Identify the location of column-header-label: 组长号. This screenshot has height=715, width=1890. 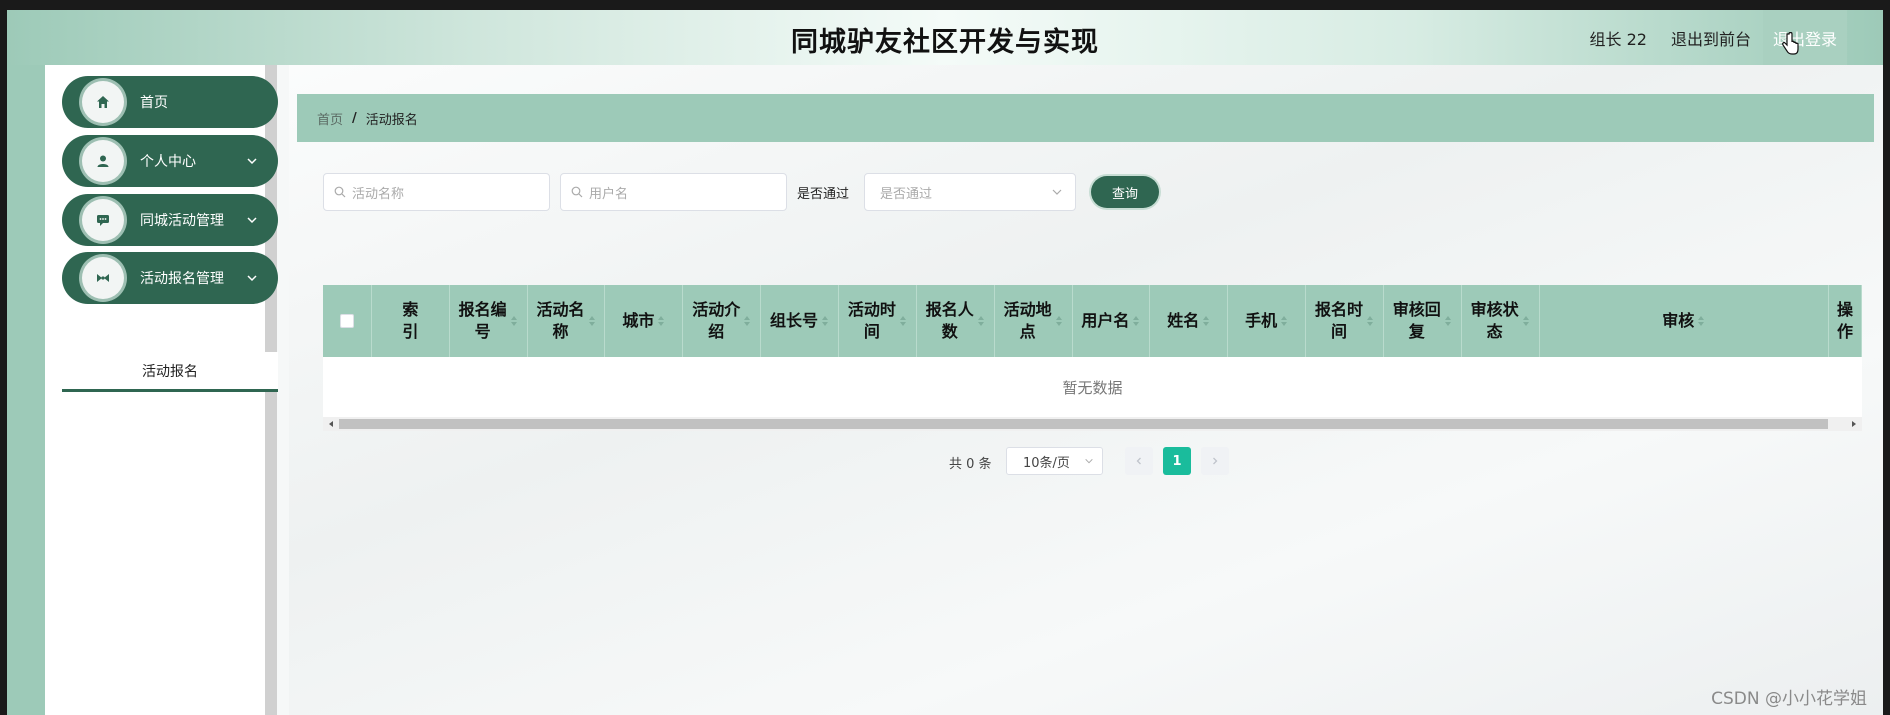
(794, 320).